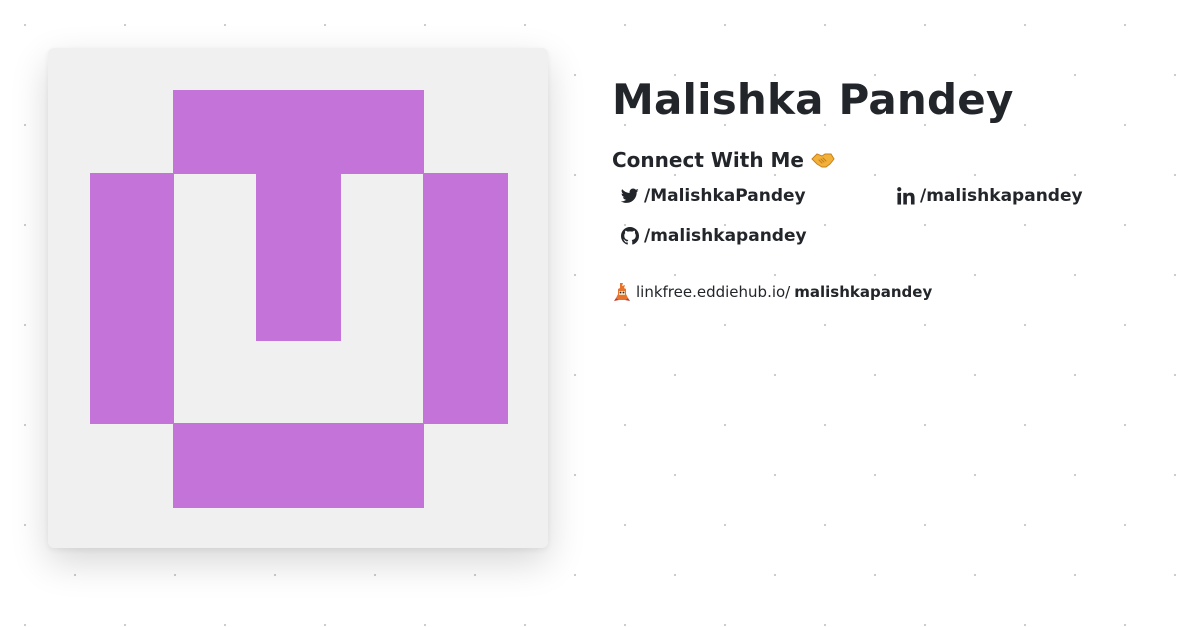 The height and width of the screenshot is (627, 1200). I want to click on github-icon, so click(630, 236).